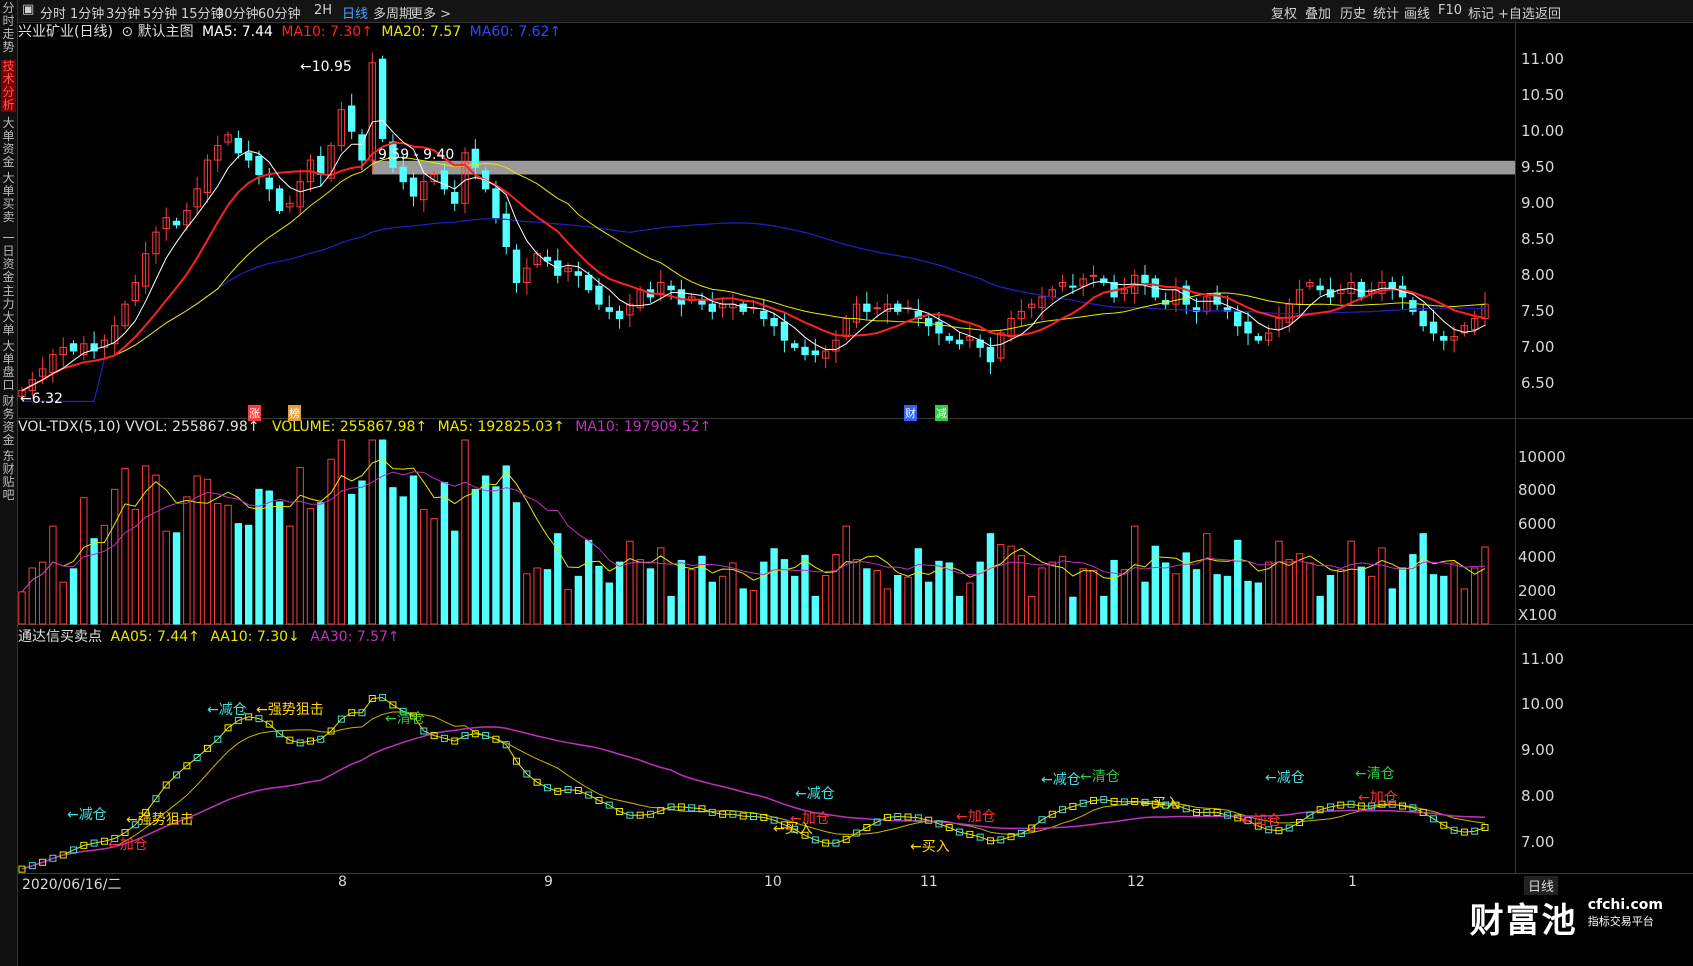 The width and height of the screenshot is (1693, 966). Describe the element at coordinates (72, 885) in the screenshot. I see `date-start: 2020/06/16/二` at that location.